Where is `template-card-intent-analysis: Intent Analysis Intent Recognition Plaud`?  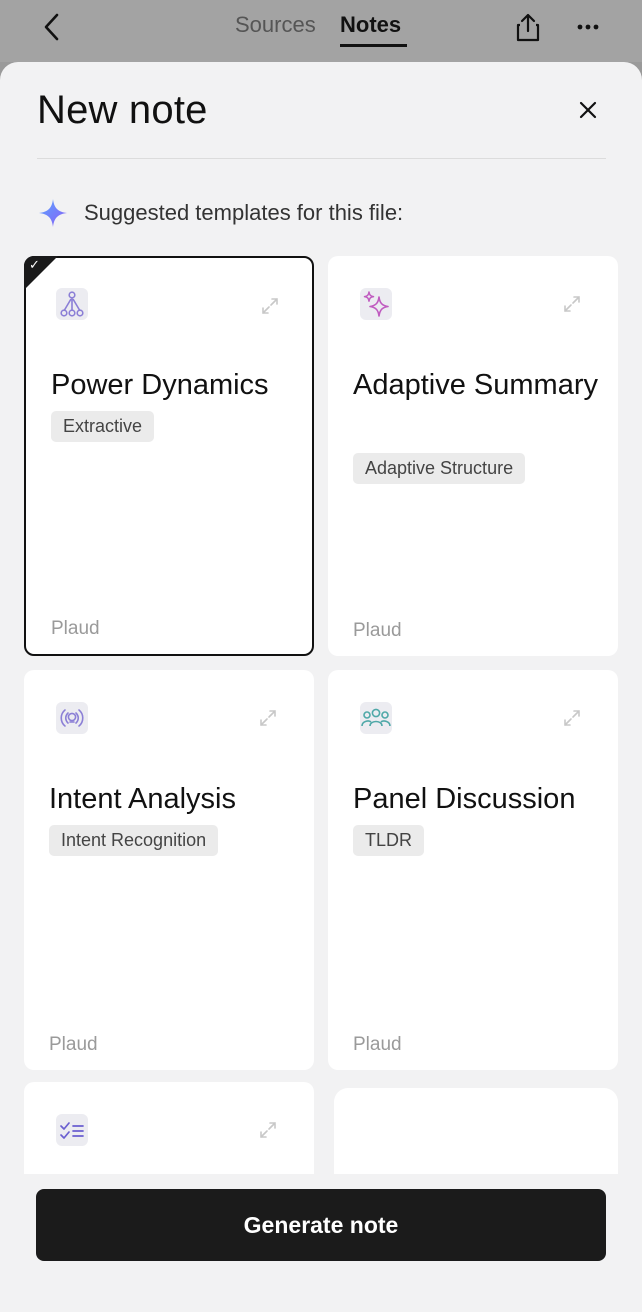
template-card-intent-analysis: Intent Analysis Intent Recognition Plaud is located at coordinates (169, 870).